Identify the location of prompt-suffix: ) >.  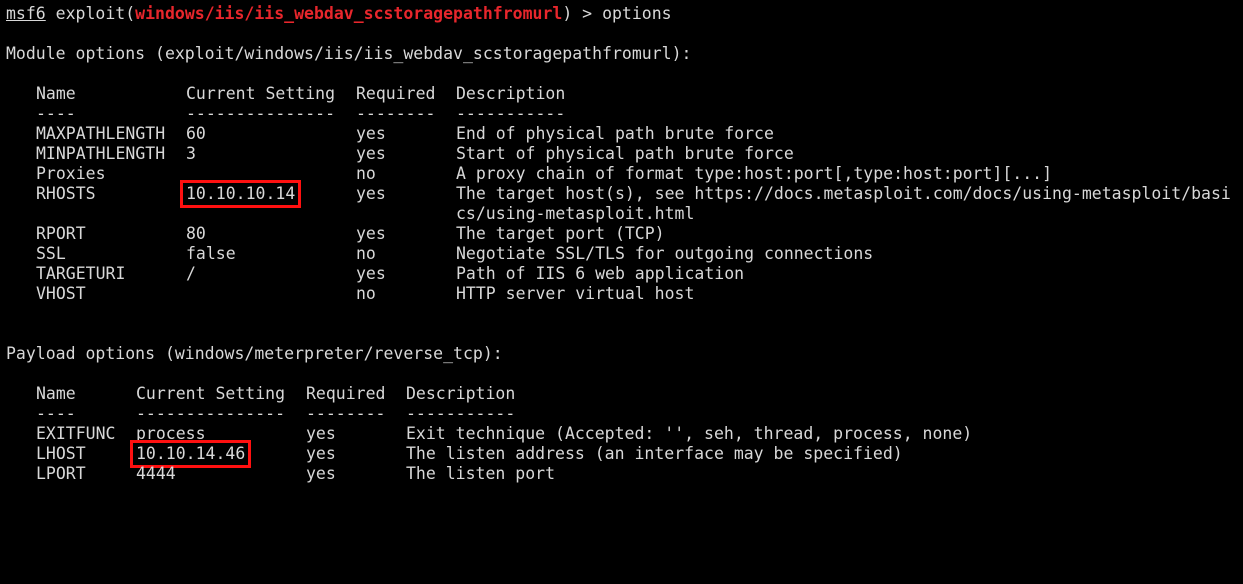
(582, 13).